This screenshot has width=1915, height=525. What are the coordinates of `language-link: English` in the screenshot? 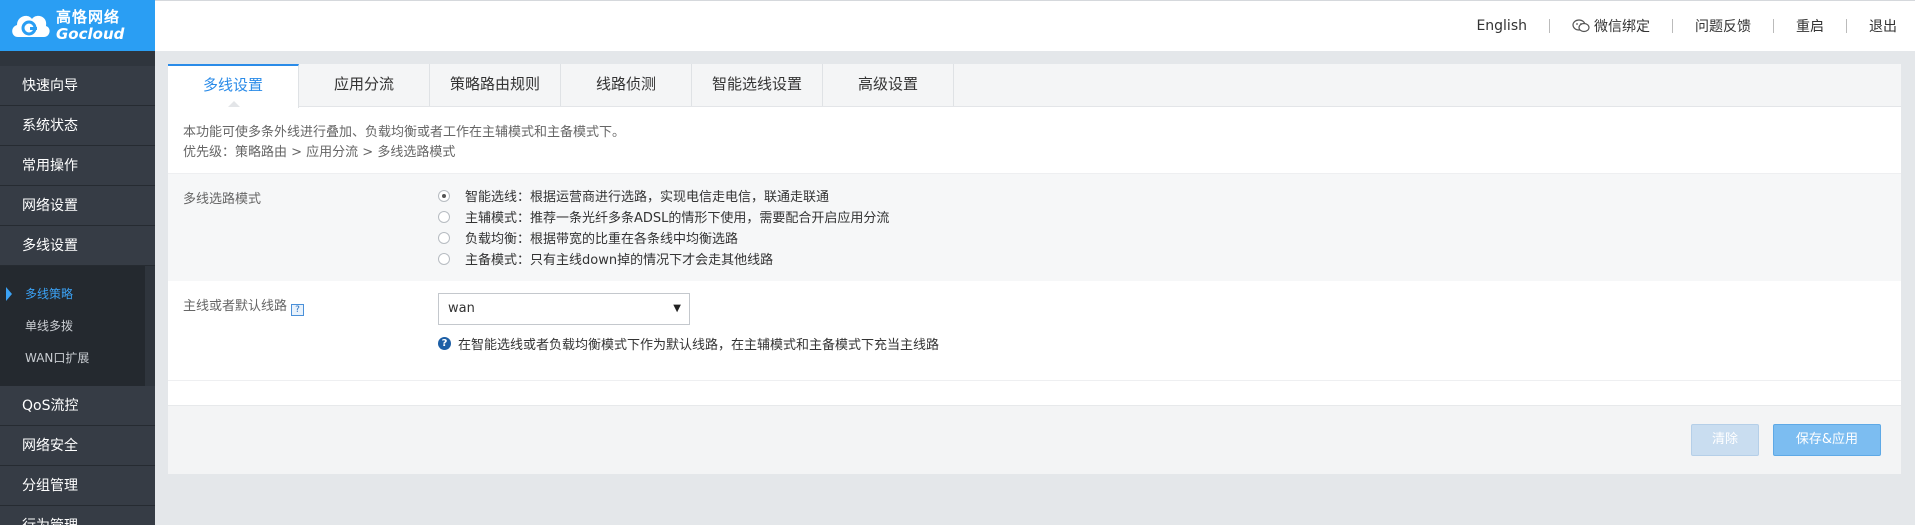 It's located at (1501, 26).